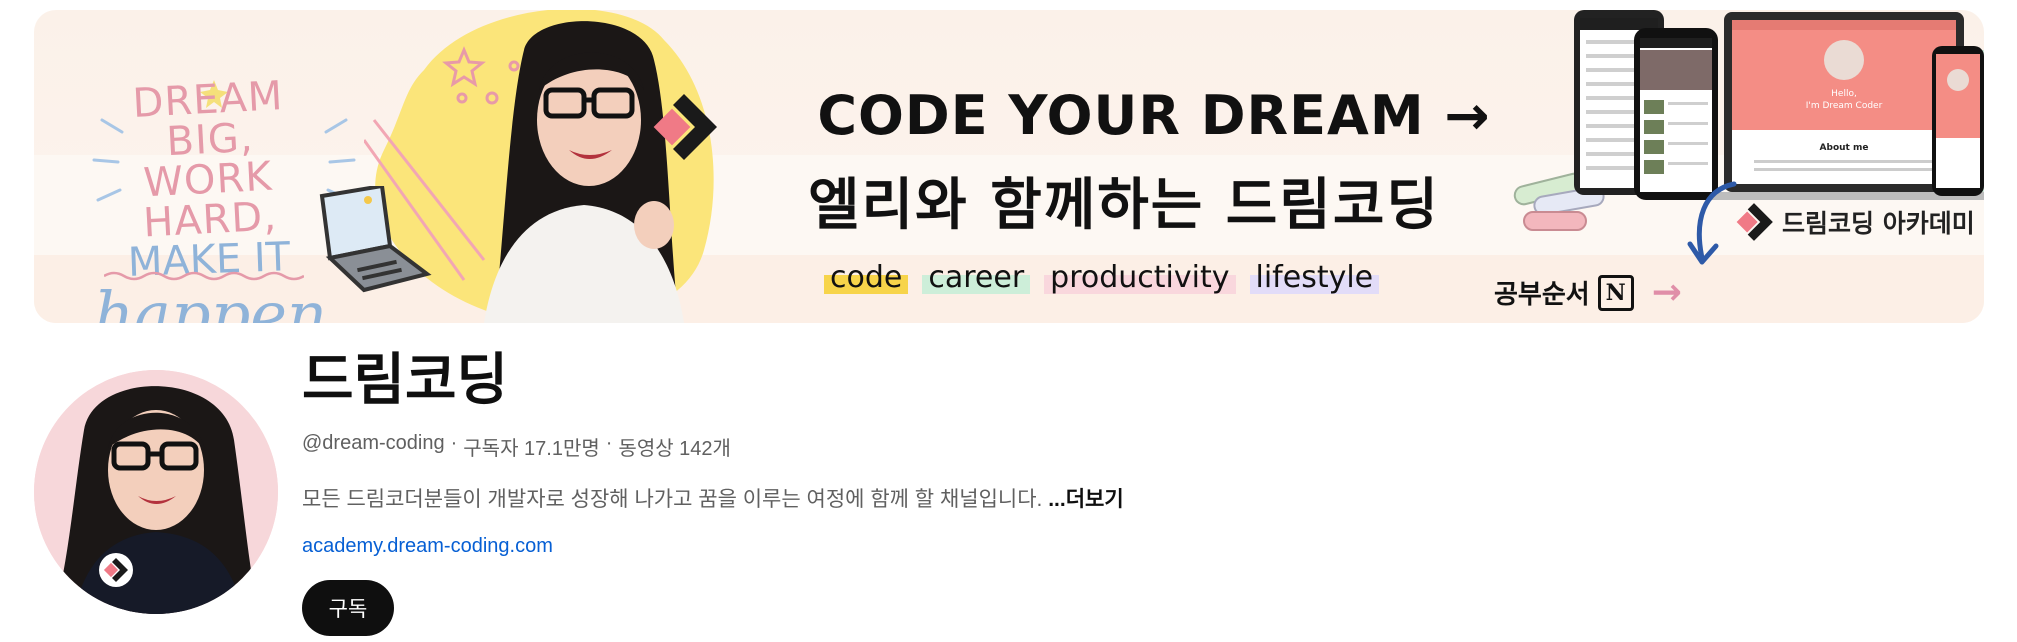 The height and width of the screenshot is (642, 2017). Describe the element at coordinates (685, 127) in the screenshot. I see `dream-coding-logo-icon` at that location.